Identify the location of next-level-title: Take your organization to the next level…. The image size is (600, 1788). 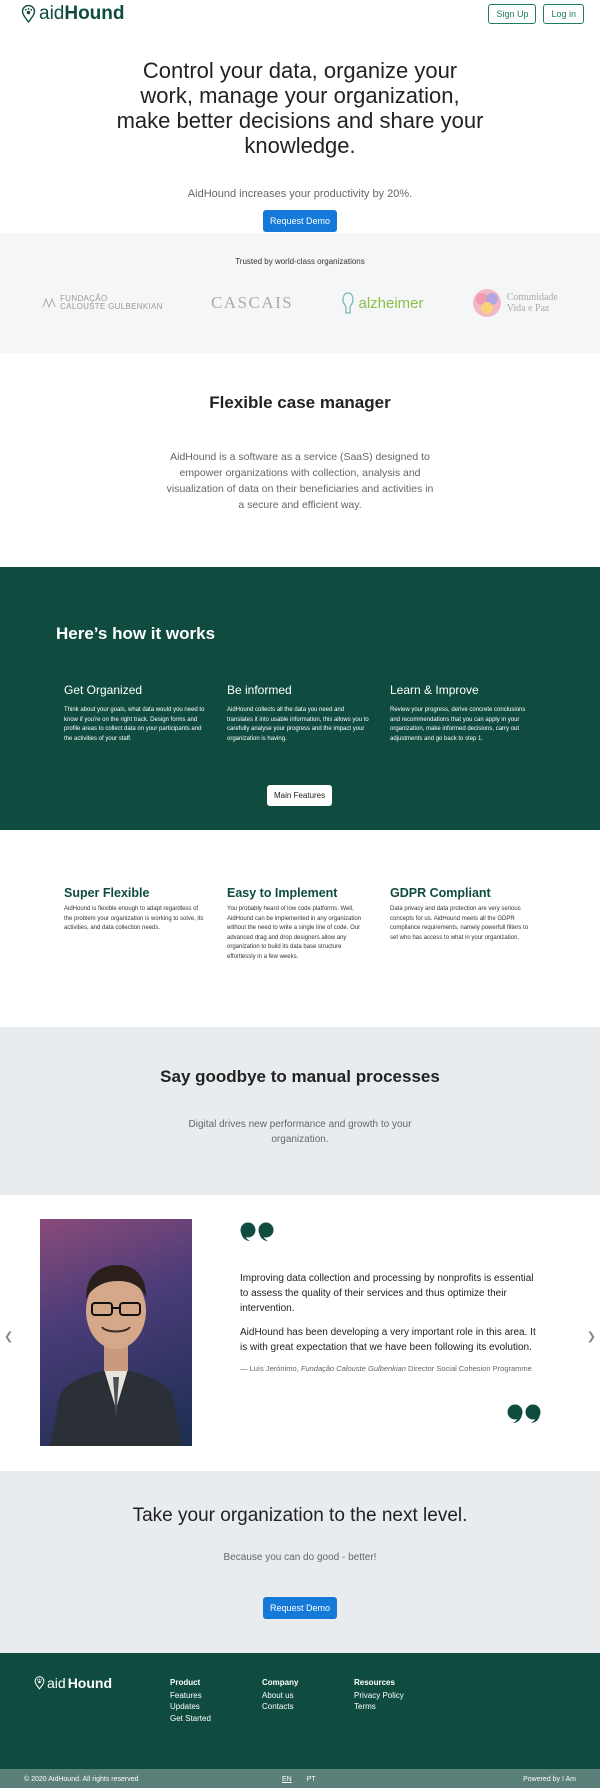
(300, 1515).